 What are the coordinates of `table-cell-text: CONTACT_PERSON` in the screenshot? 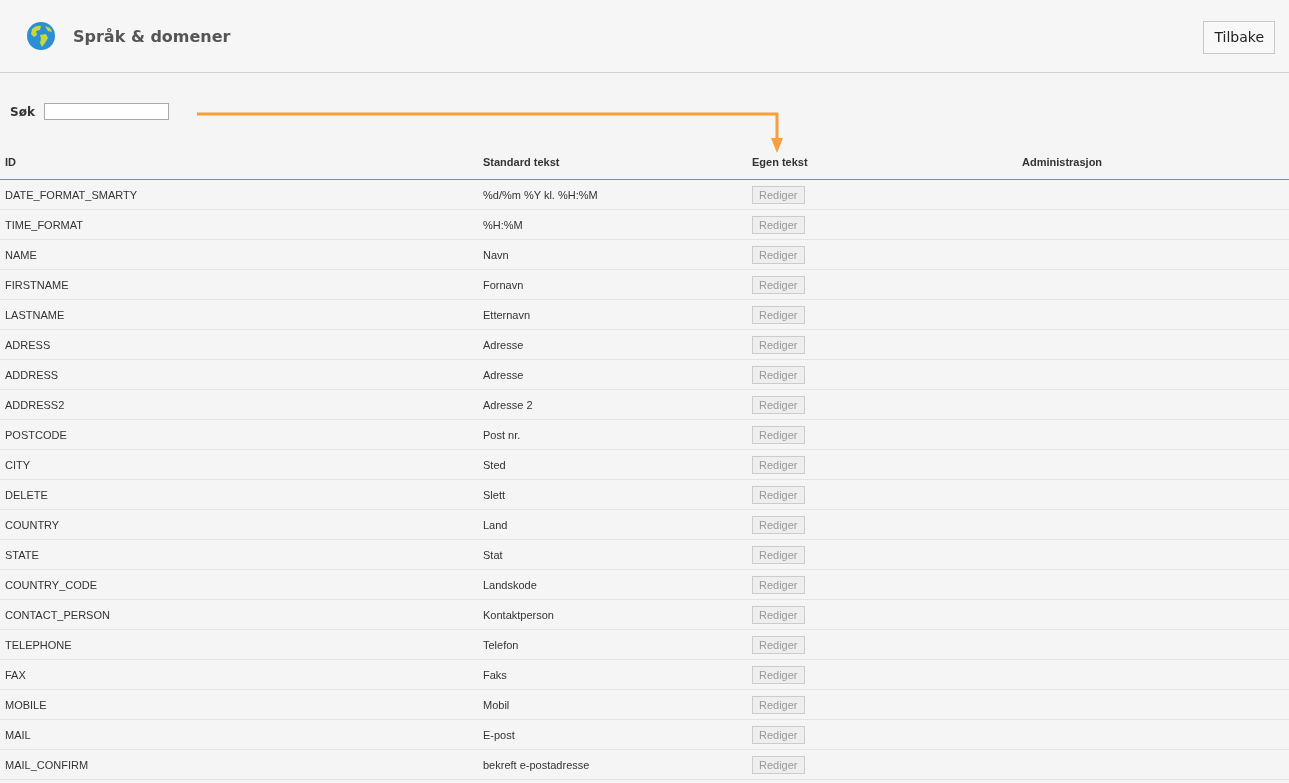 It's located at (57, 614).